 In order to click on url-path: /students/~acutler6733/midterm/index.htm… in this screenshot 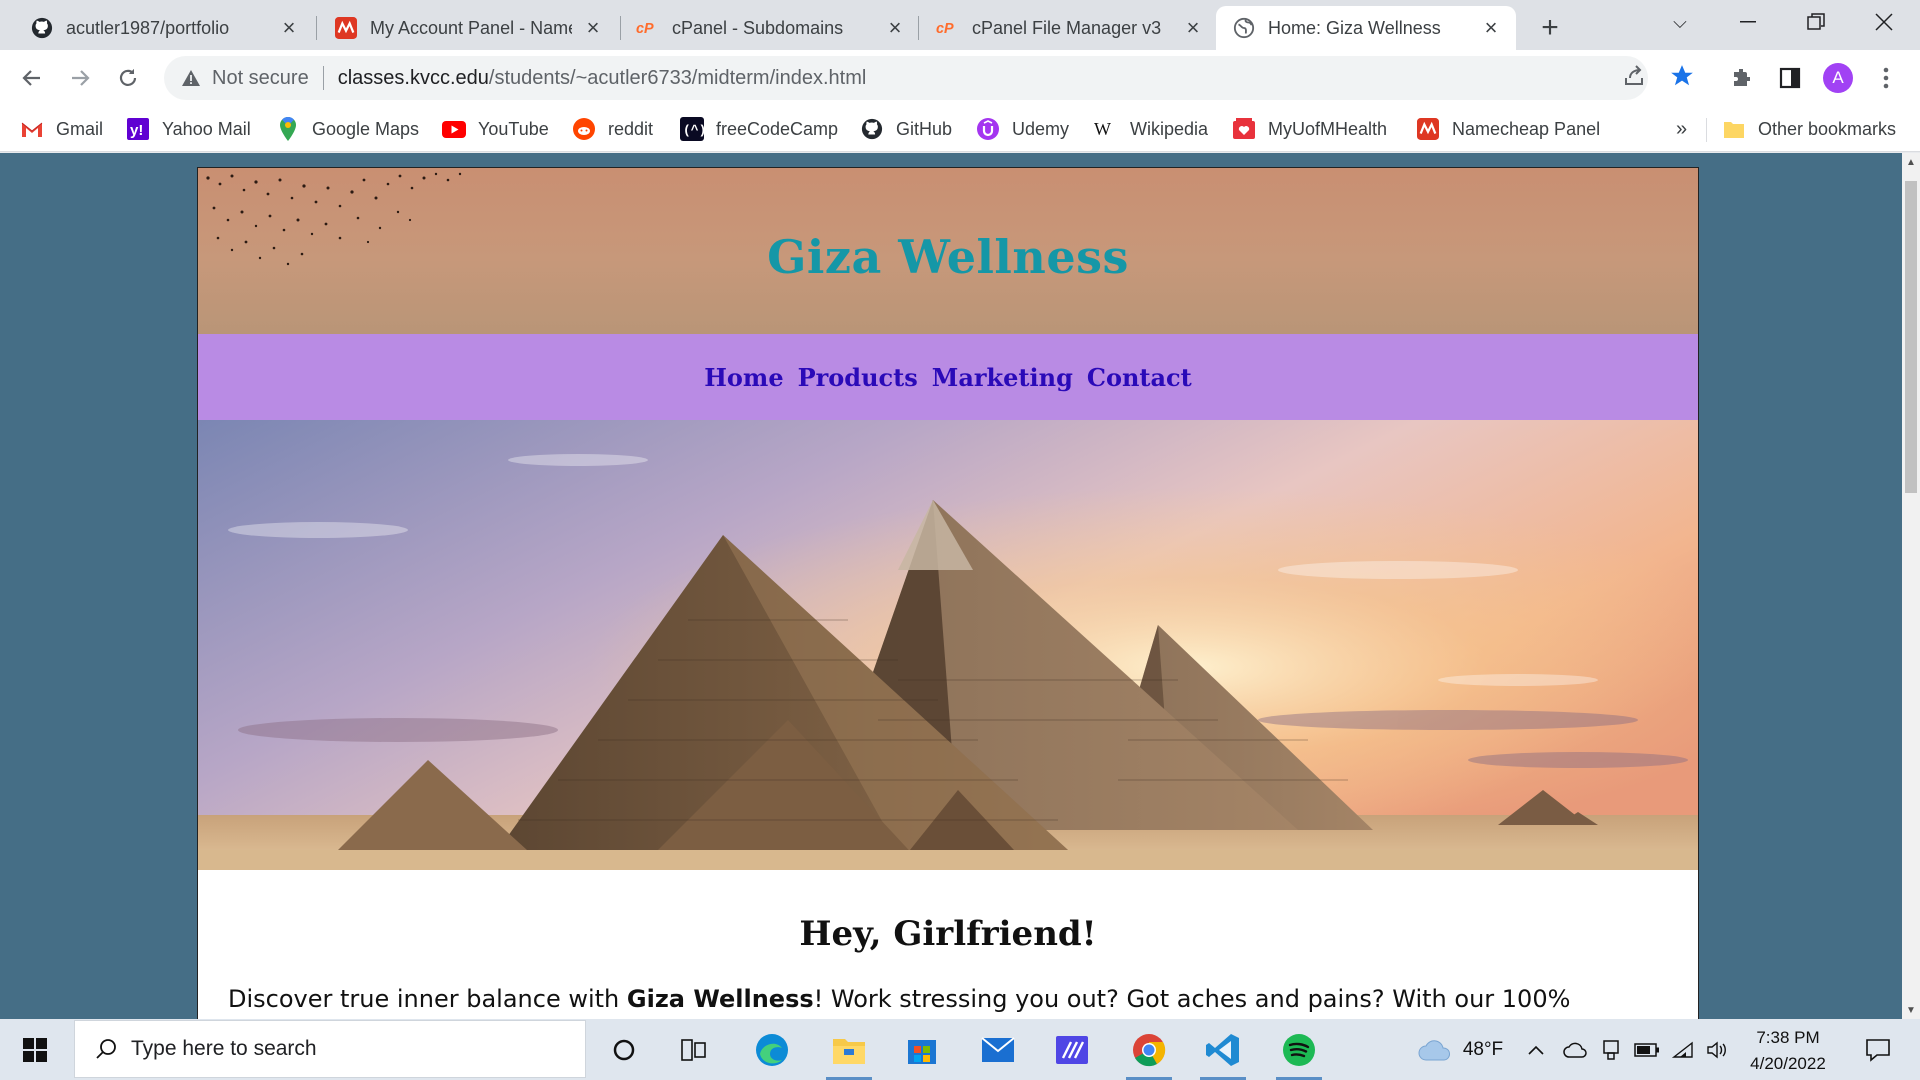, I will do `click(677, 77)`.